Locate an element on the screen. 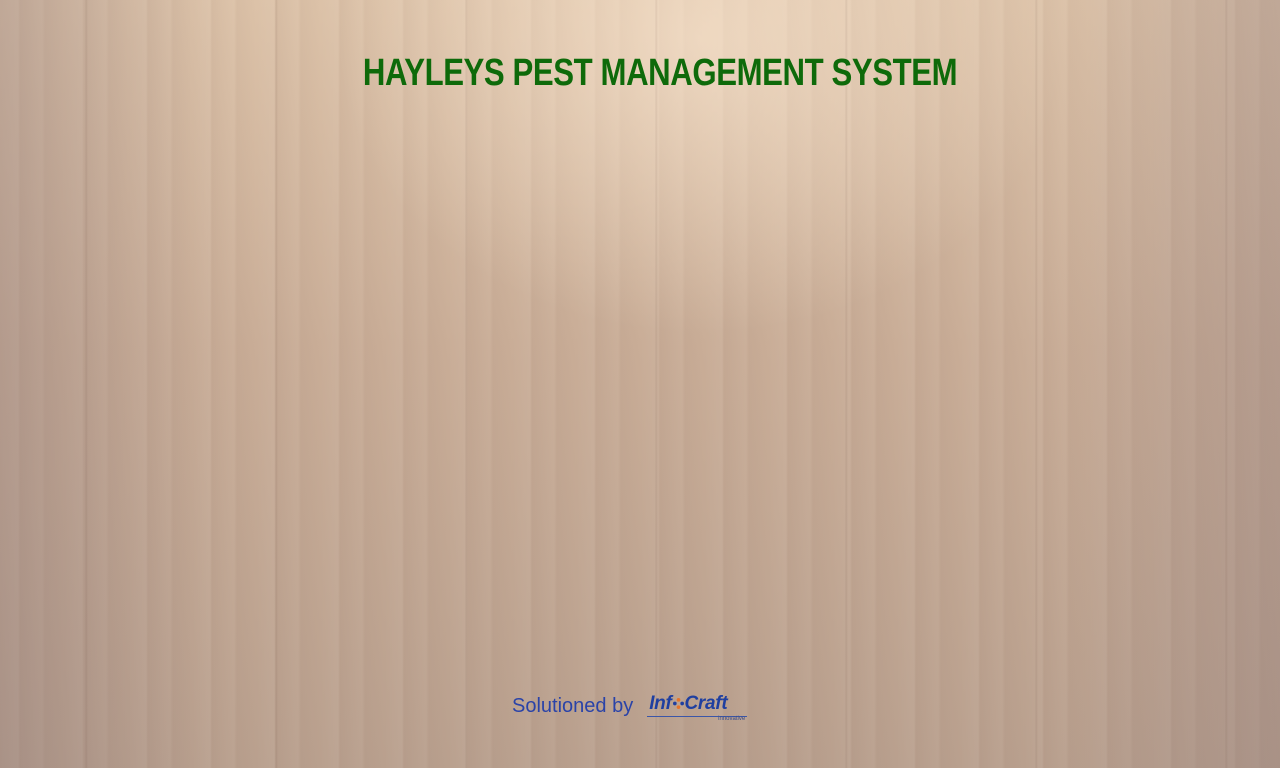  infocraft-logo: Inf Craft innovative is located at coordinates (697, 706).